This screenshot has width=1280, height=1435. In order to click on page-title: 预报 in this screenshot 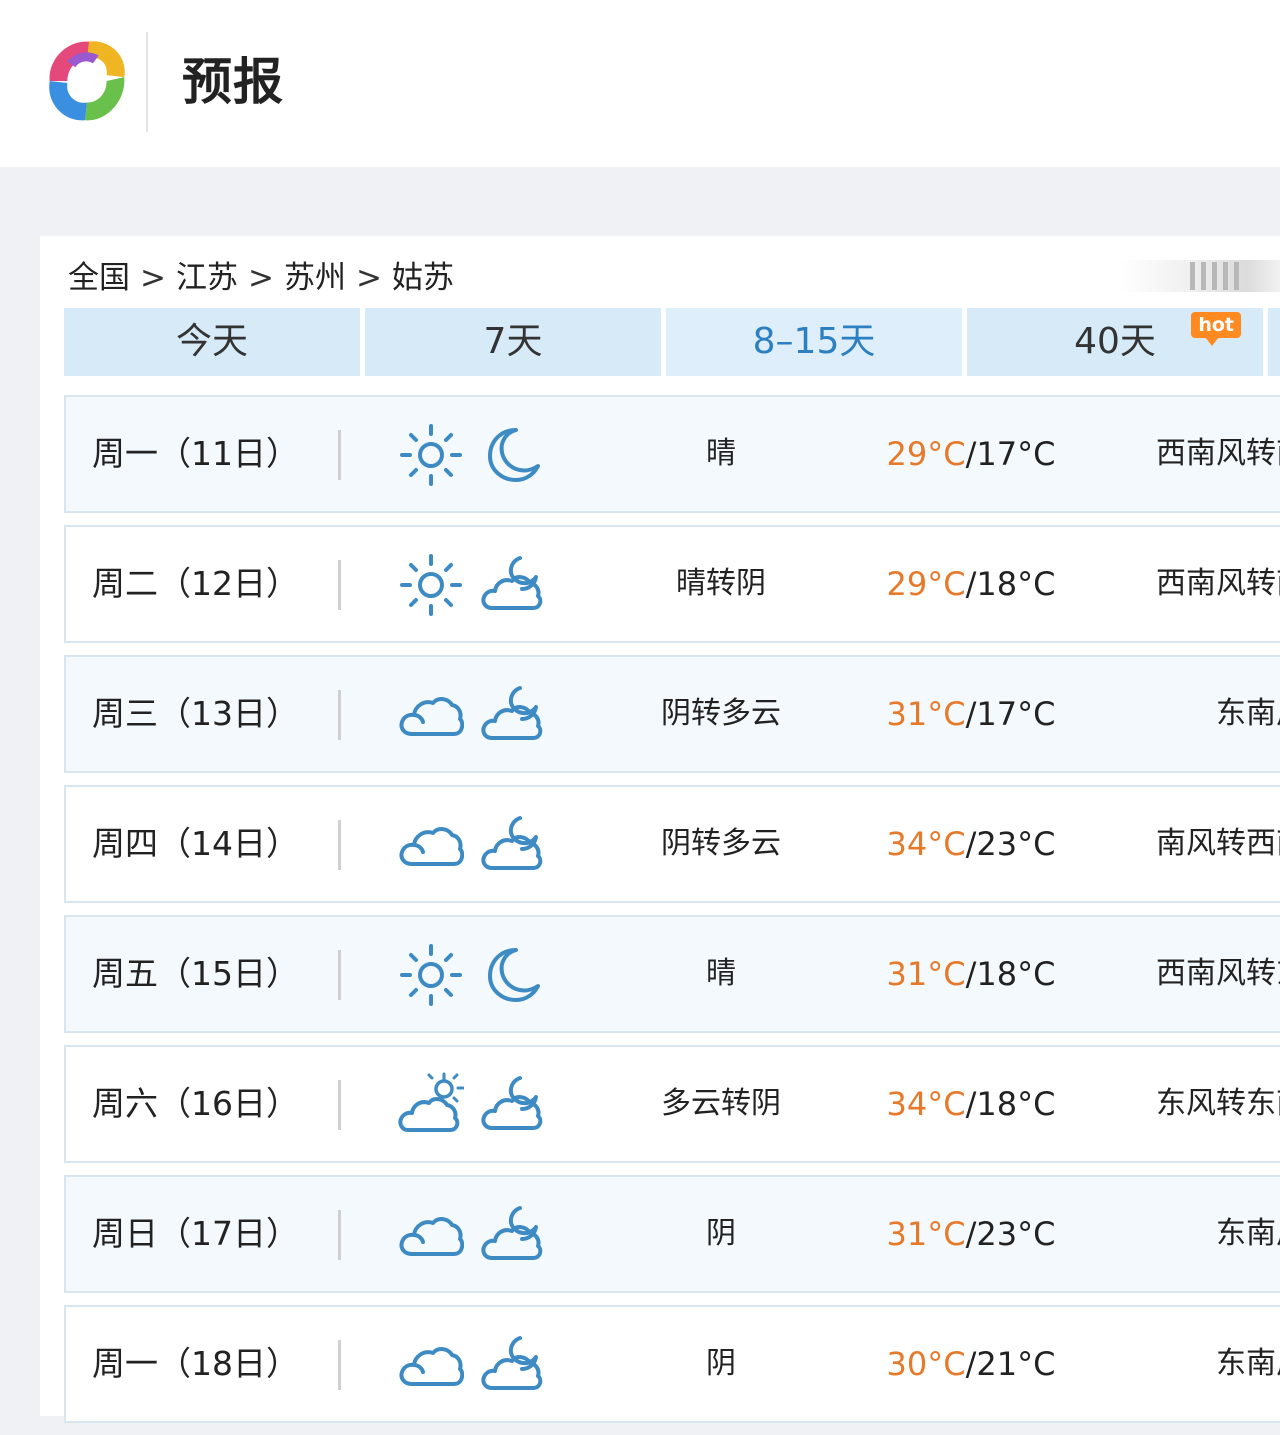, I will do `click(233, 82)`.